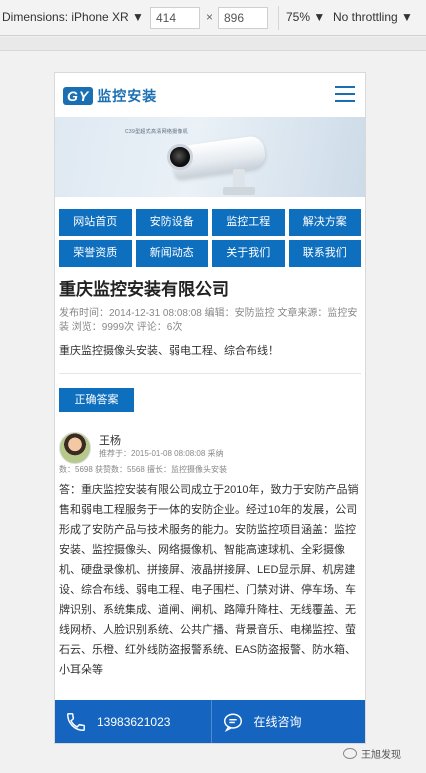 The width and height of the screenshot is (426, 773). Describe the element at coordinates (161, 453) in the screenshot. I see `recommend-info: 推荐于：2015-01-08 08:08:08 采纳` at that location.